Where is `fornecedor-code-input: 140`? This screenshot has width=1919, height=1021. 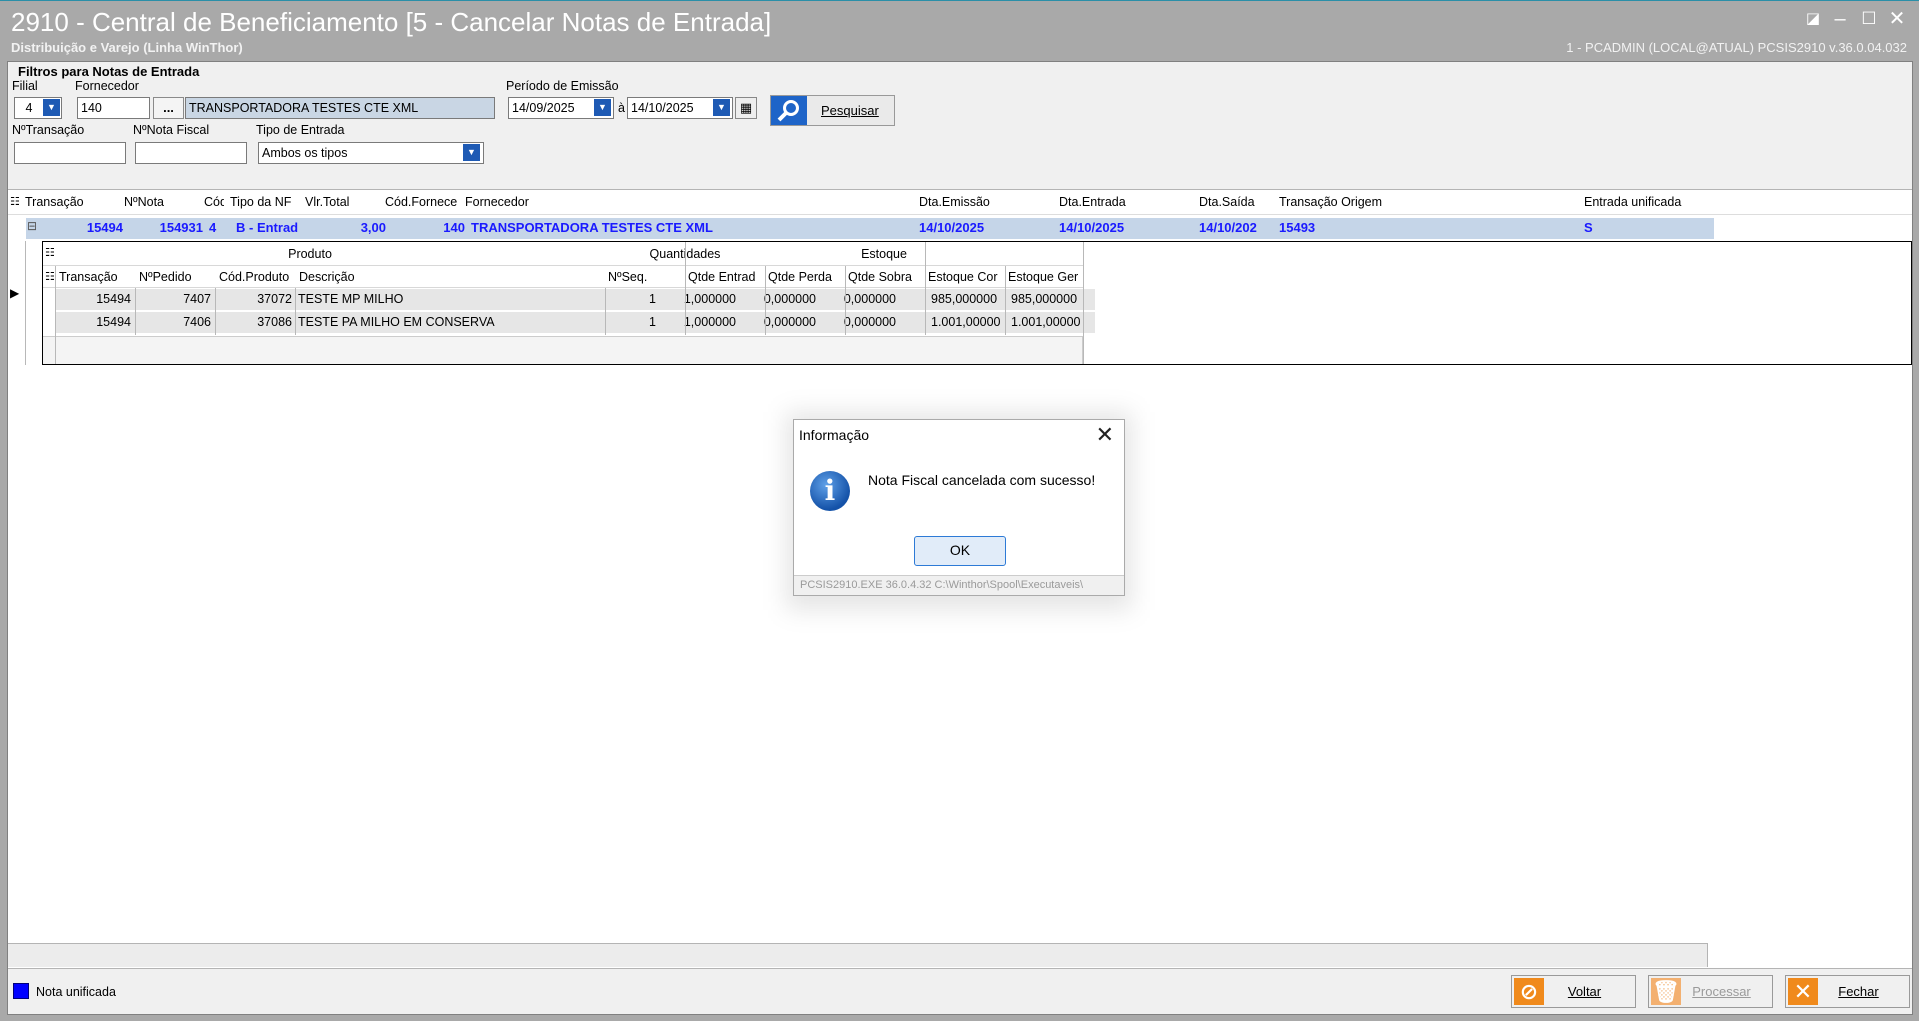
fornecedor-code-input: 140 is located at coordinates (113, 108).